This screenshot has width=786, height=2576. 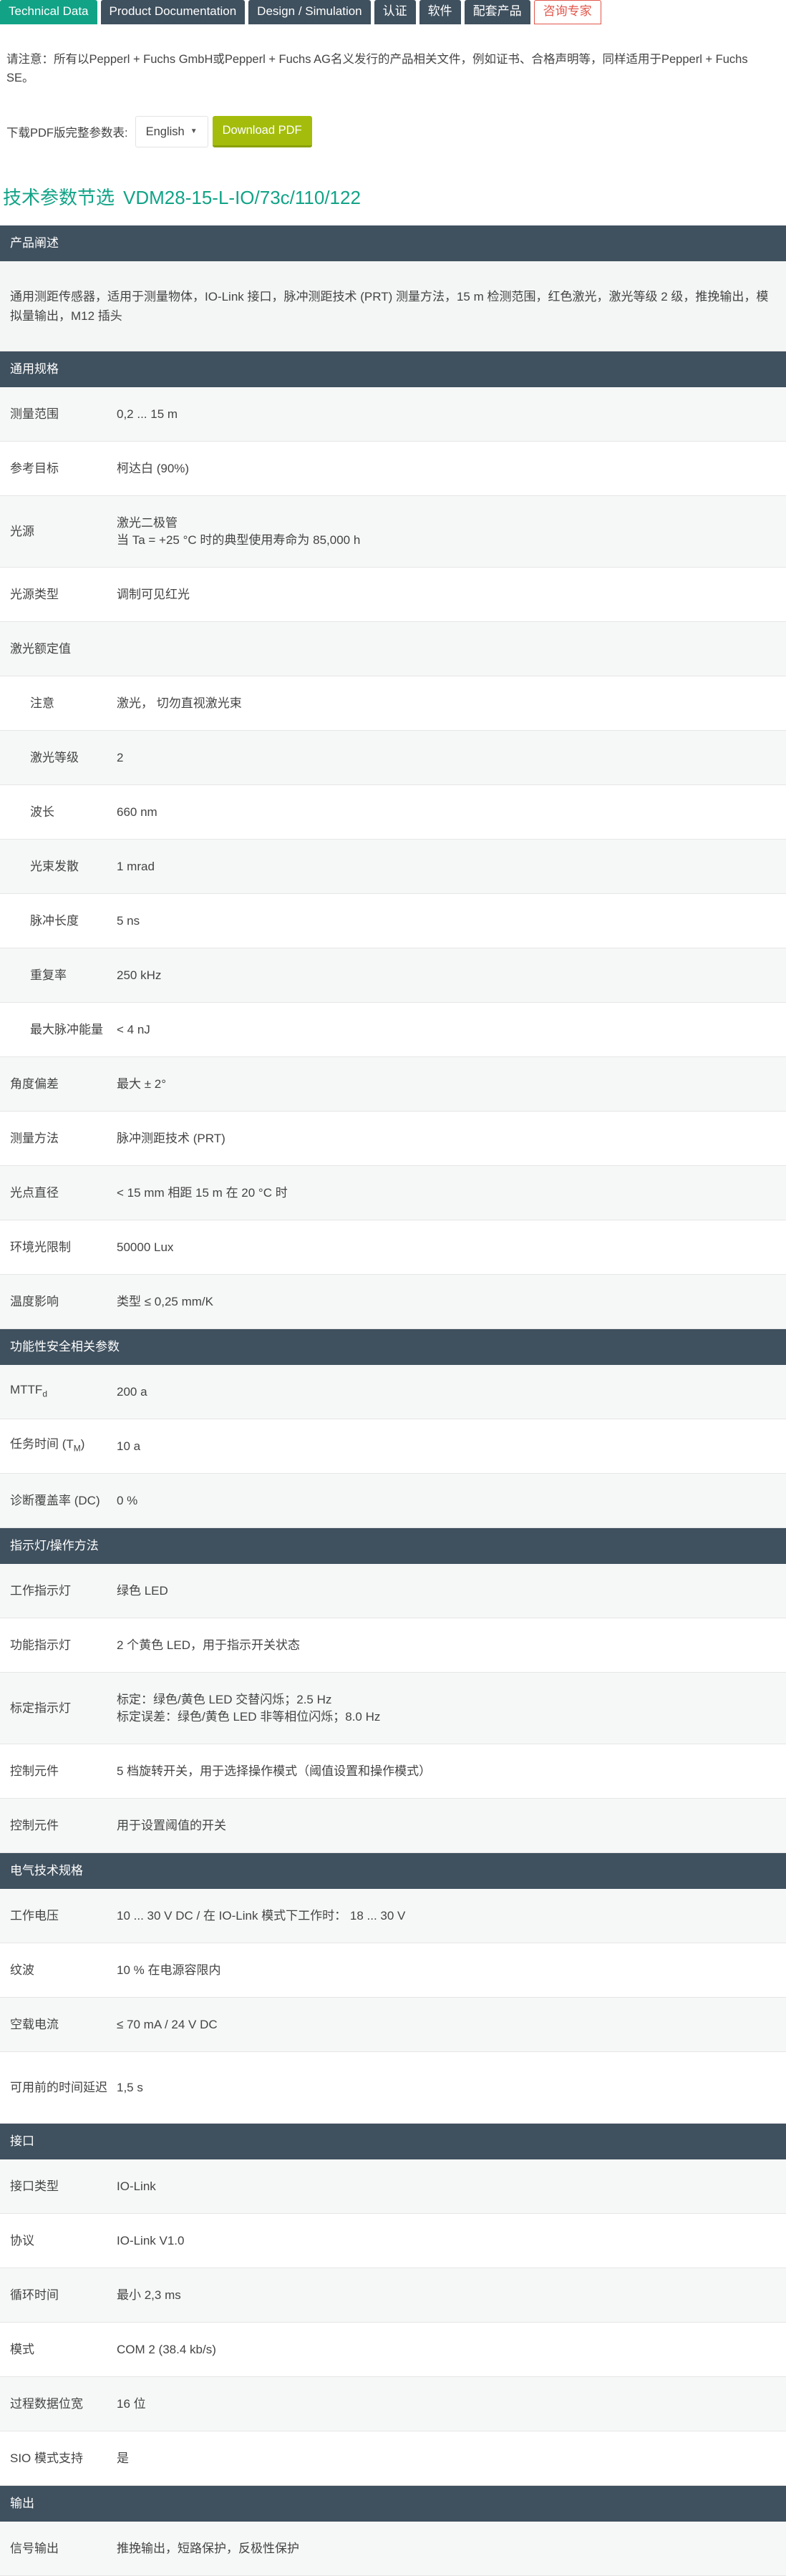 What do you see at coordinates (153, 468) in the screenshot?
I see `spec-value-line: 柯达白 (90%)` at bounding box center [153, 468].